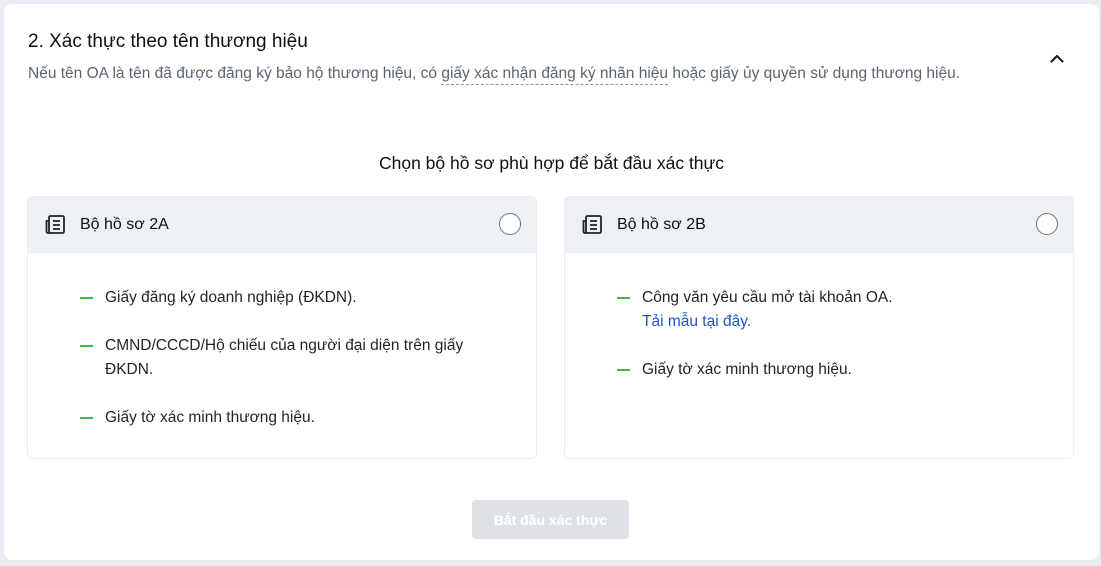  Describe the element at coordinates (555, 75) in the screenshot. I see `trademark-certificate-link: giấy xác nhận đăng ký nhãn hiệu` at that location.